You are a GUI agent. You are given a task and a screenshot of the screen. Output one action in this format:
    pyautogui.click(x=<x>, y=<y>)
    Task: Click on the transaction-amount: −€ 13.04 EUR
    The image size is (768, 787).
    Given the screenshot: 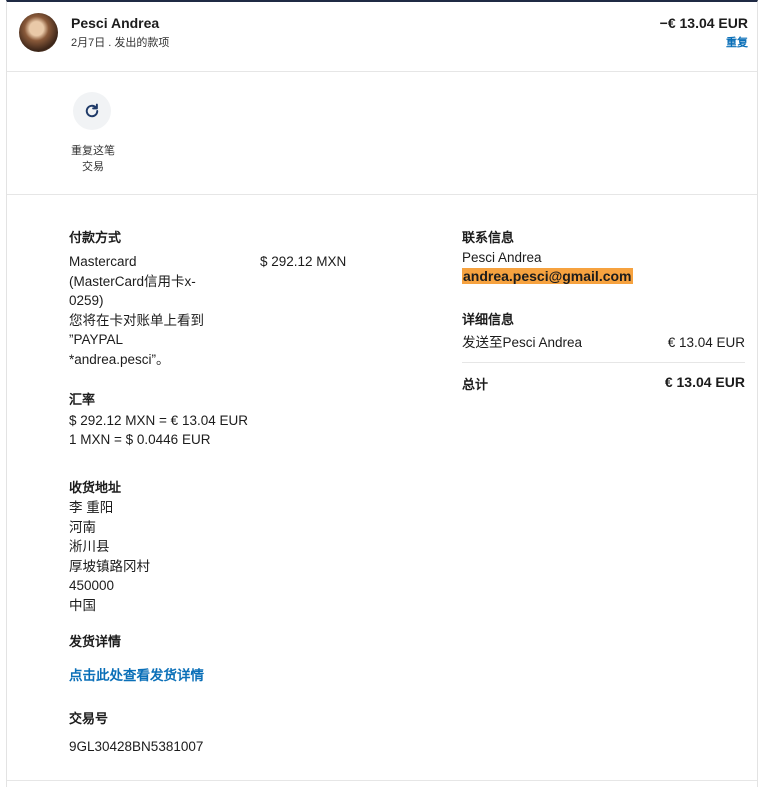 What is the action you would take?
    pyautogui.click(x=703, y=23)
    